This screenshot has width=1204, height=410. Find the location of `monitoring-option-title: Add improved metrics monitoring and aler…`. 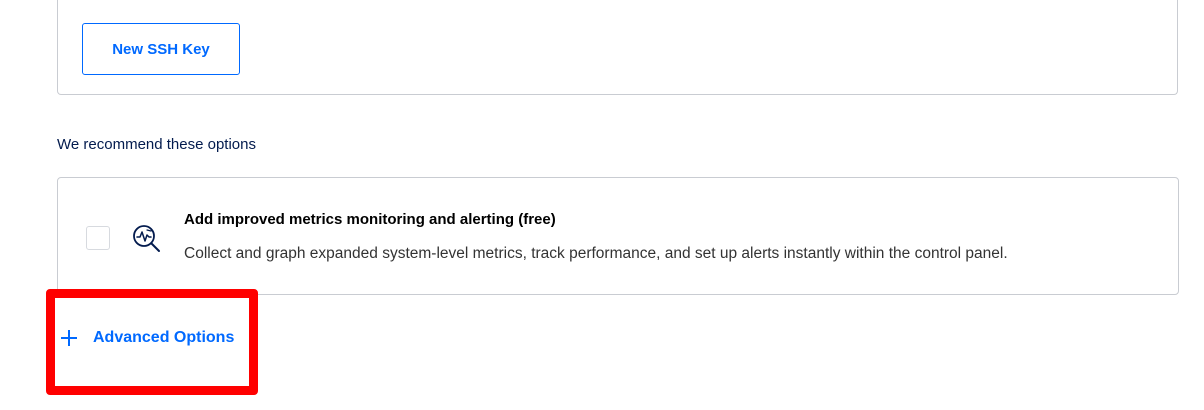

monitoring-option-title: Add improved metrics monitoring and aler… is located at coordinates (370, 219).